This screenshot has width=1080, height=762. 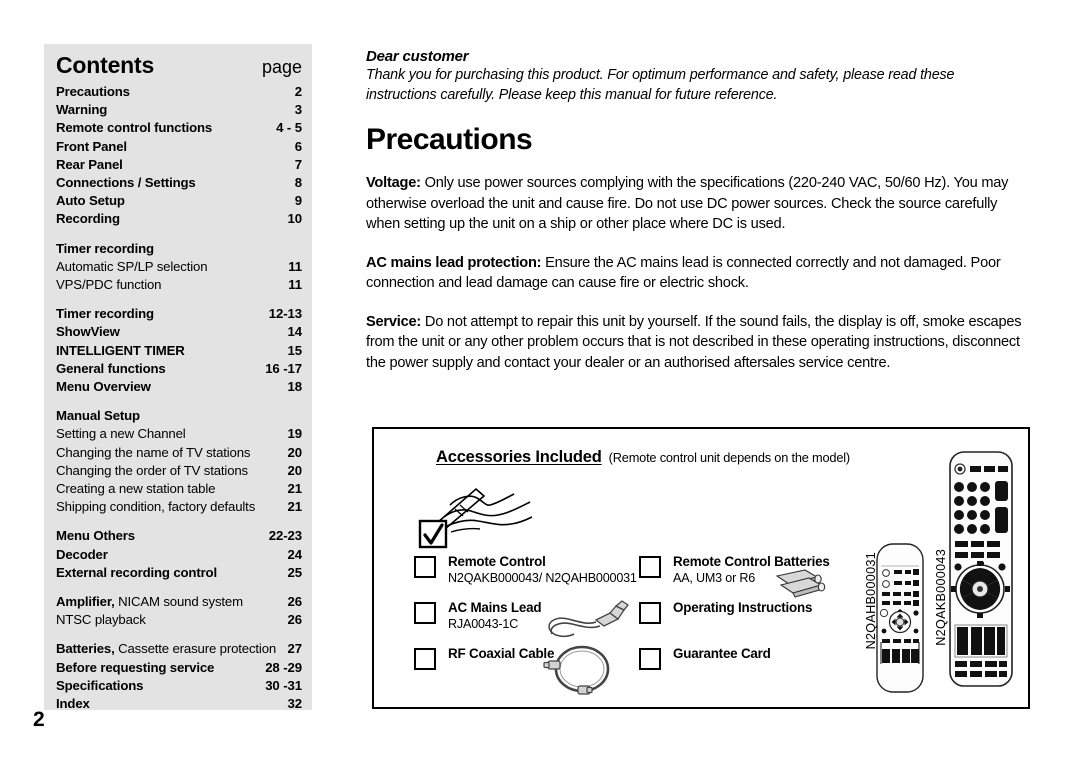 What do you see at coordinates (974, 571) in the screenshot?
I see `remote-control-b-figure: N2QAKB000043` at bounding box center [974, 571].